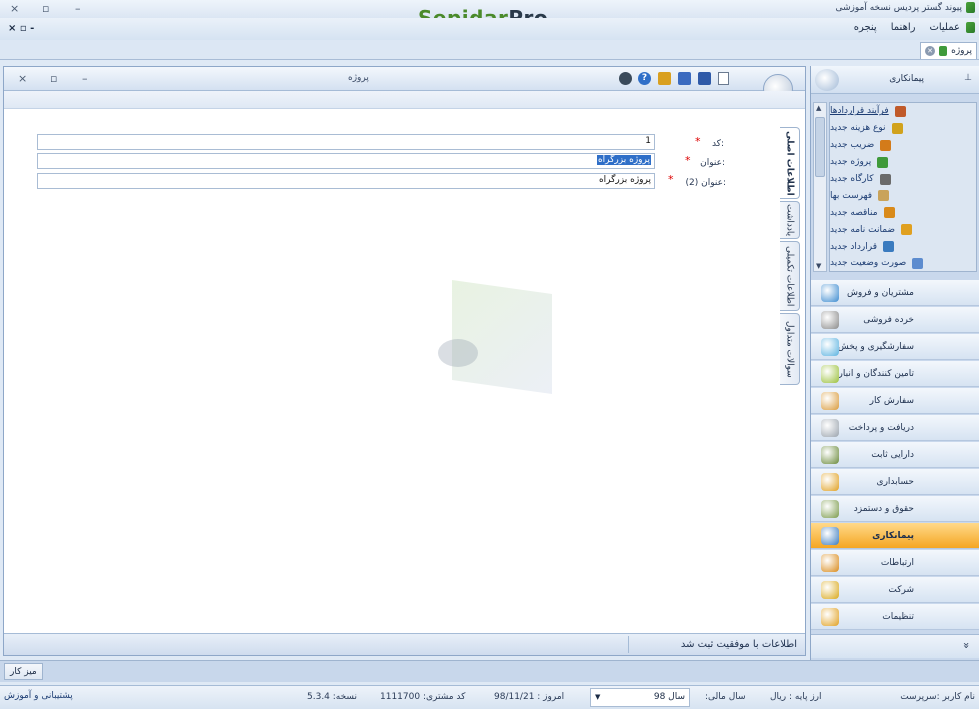 The image size is (979, 709). I want to click on settings-icon, so click(830, 617).